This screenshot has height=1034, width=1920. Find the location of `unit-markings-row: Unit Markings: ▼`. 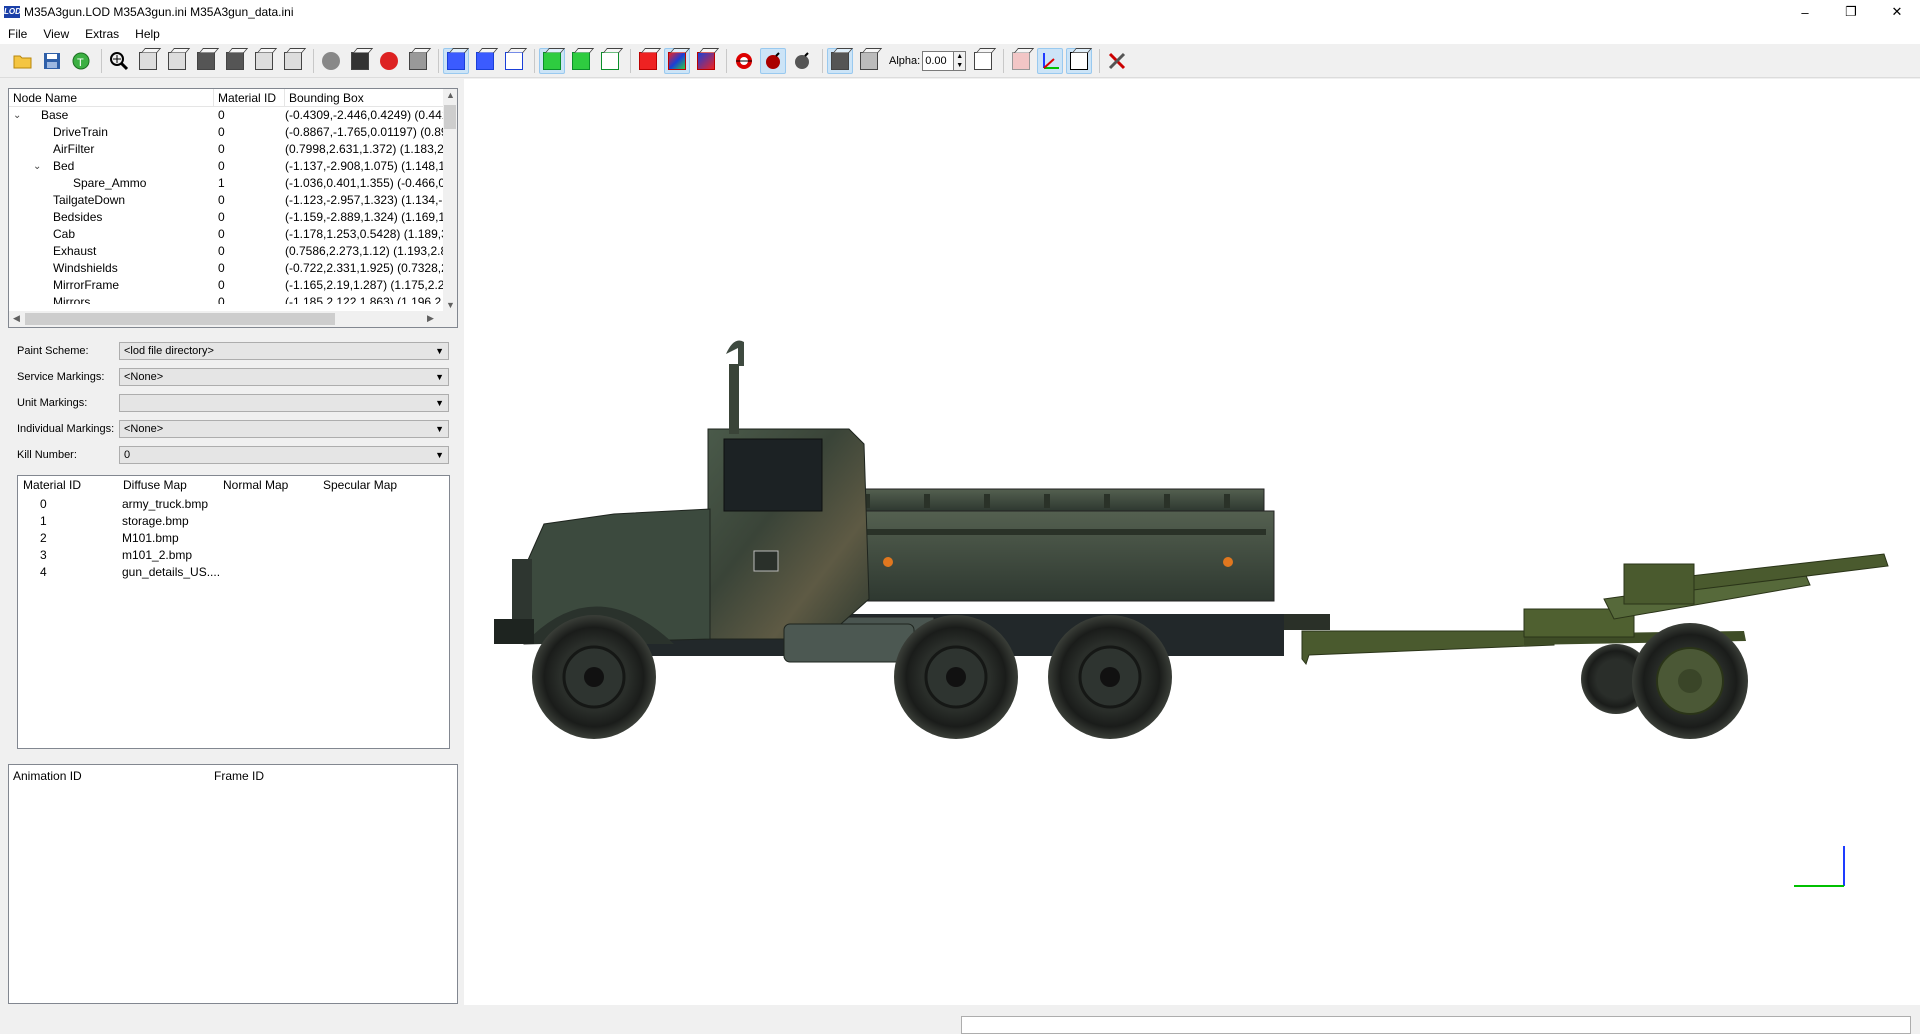

unit-markings-row: Unit Markings: ▼ is located at coordinates (233, 403).